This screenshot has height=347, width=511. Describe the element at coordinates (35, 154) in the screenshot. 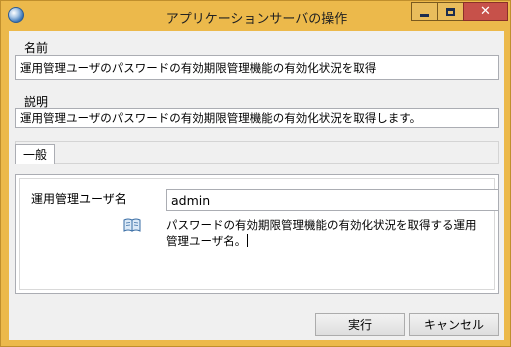

I see `tab-general: 一般` at that location.